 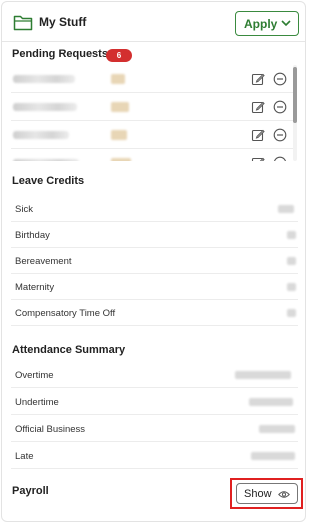 What do you see at coordinates (69, 350) in the screenshot?
I see `attendance-summary-title: Attendance Summary` at bounding box center [69, 350].